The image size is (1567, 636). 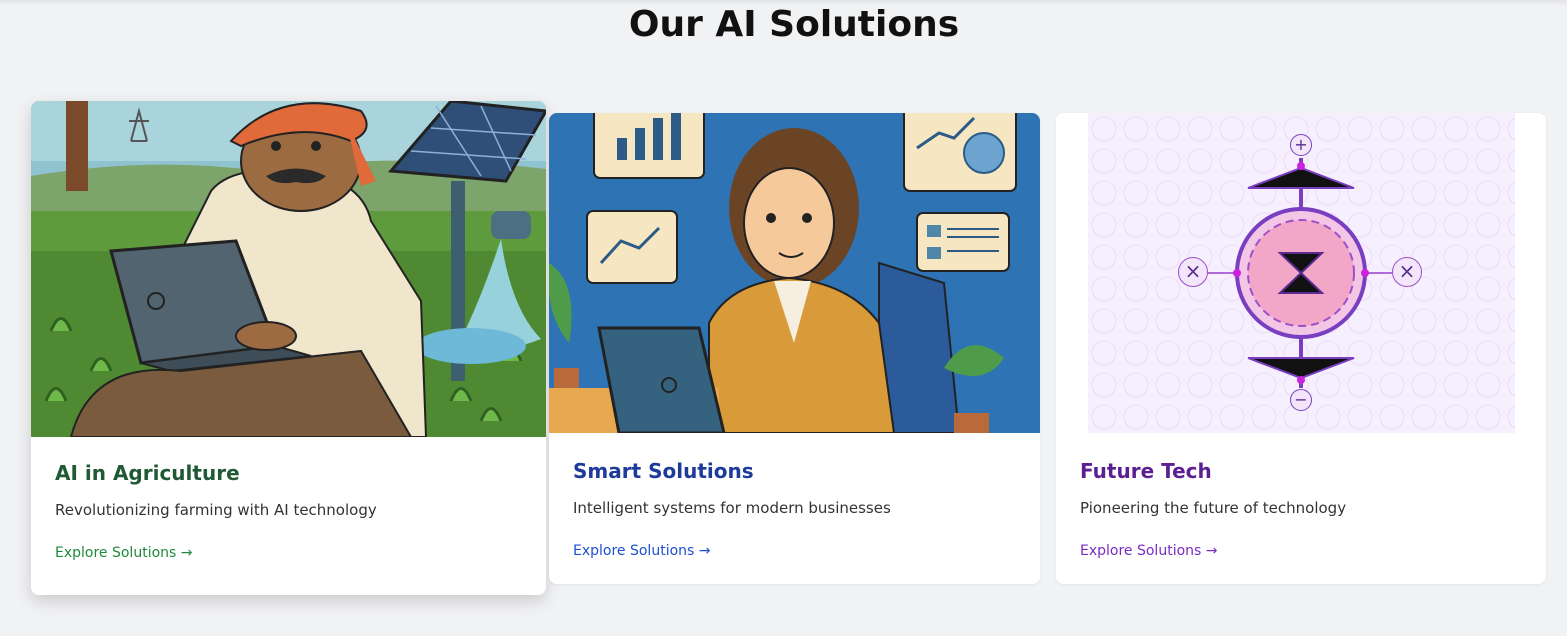 What do you see at coordinates (1146, 471) in the screenshot?
I see `card-title: Future Tech` at bounding box center [1146, 471].